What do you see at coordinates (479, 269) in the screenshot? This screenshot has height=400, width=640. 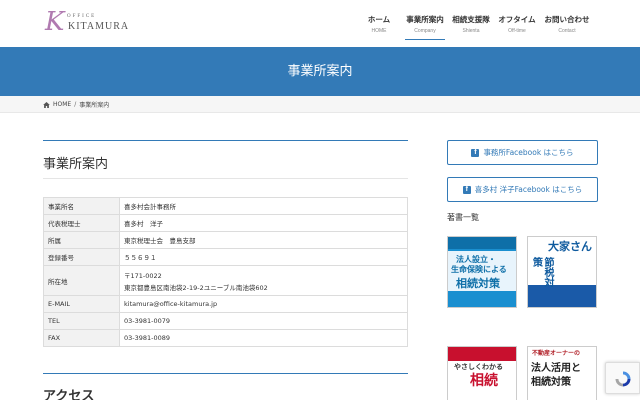 I see `book-title: 生命保険による` at bounding box center [479, 269].